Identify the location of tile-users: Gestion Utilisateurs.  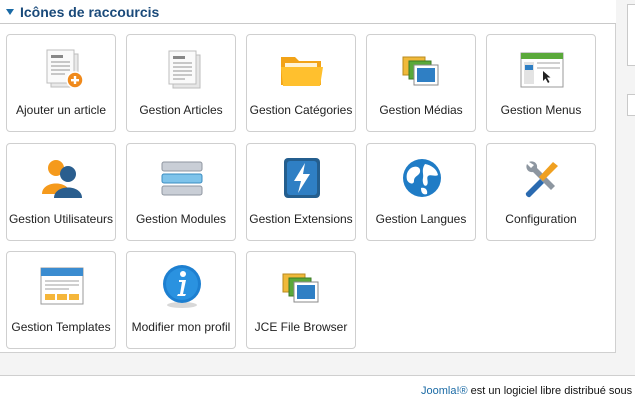
(61, 192).